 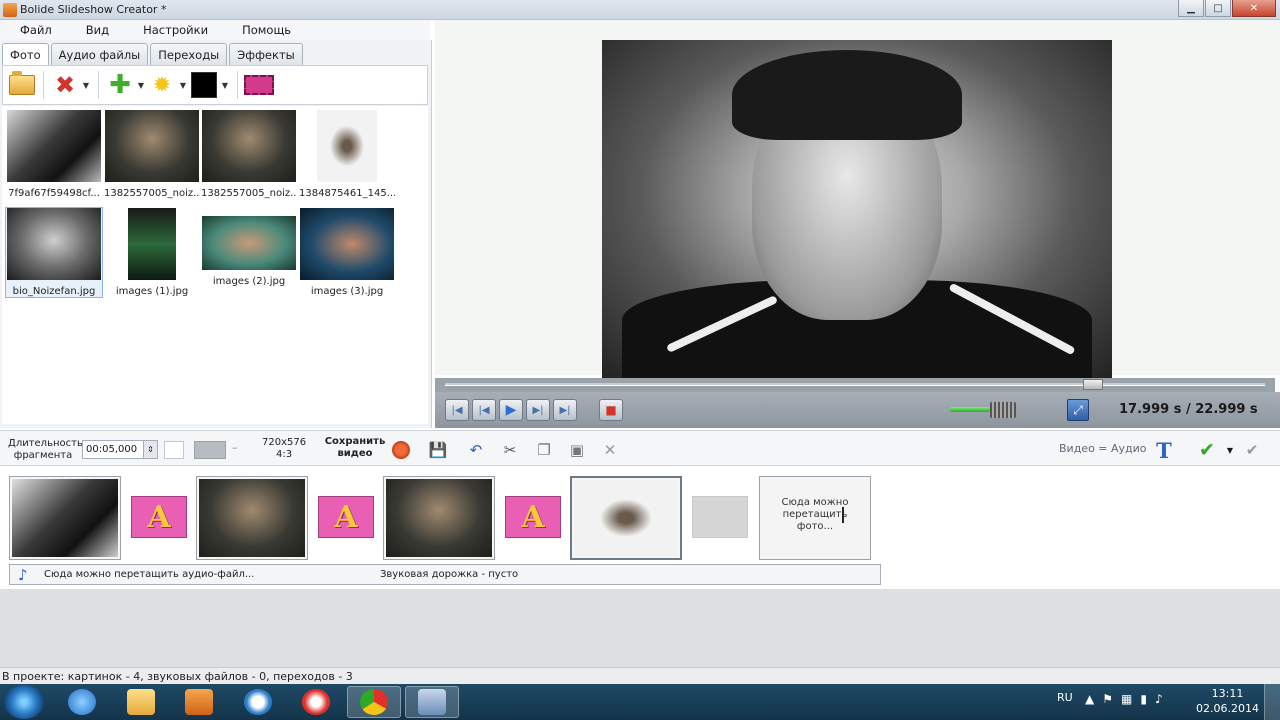 What do you see at coordinates (266, 54) in the screenshot?
I see `tab-effects: Эффекты` at bounding box center [266, 54].